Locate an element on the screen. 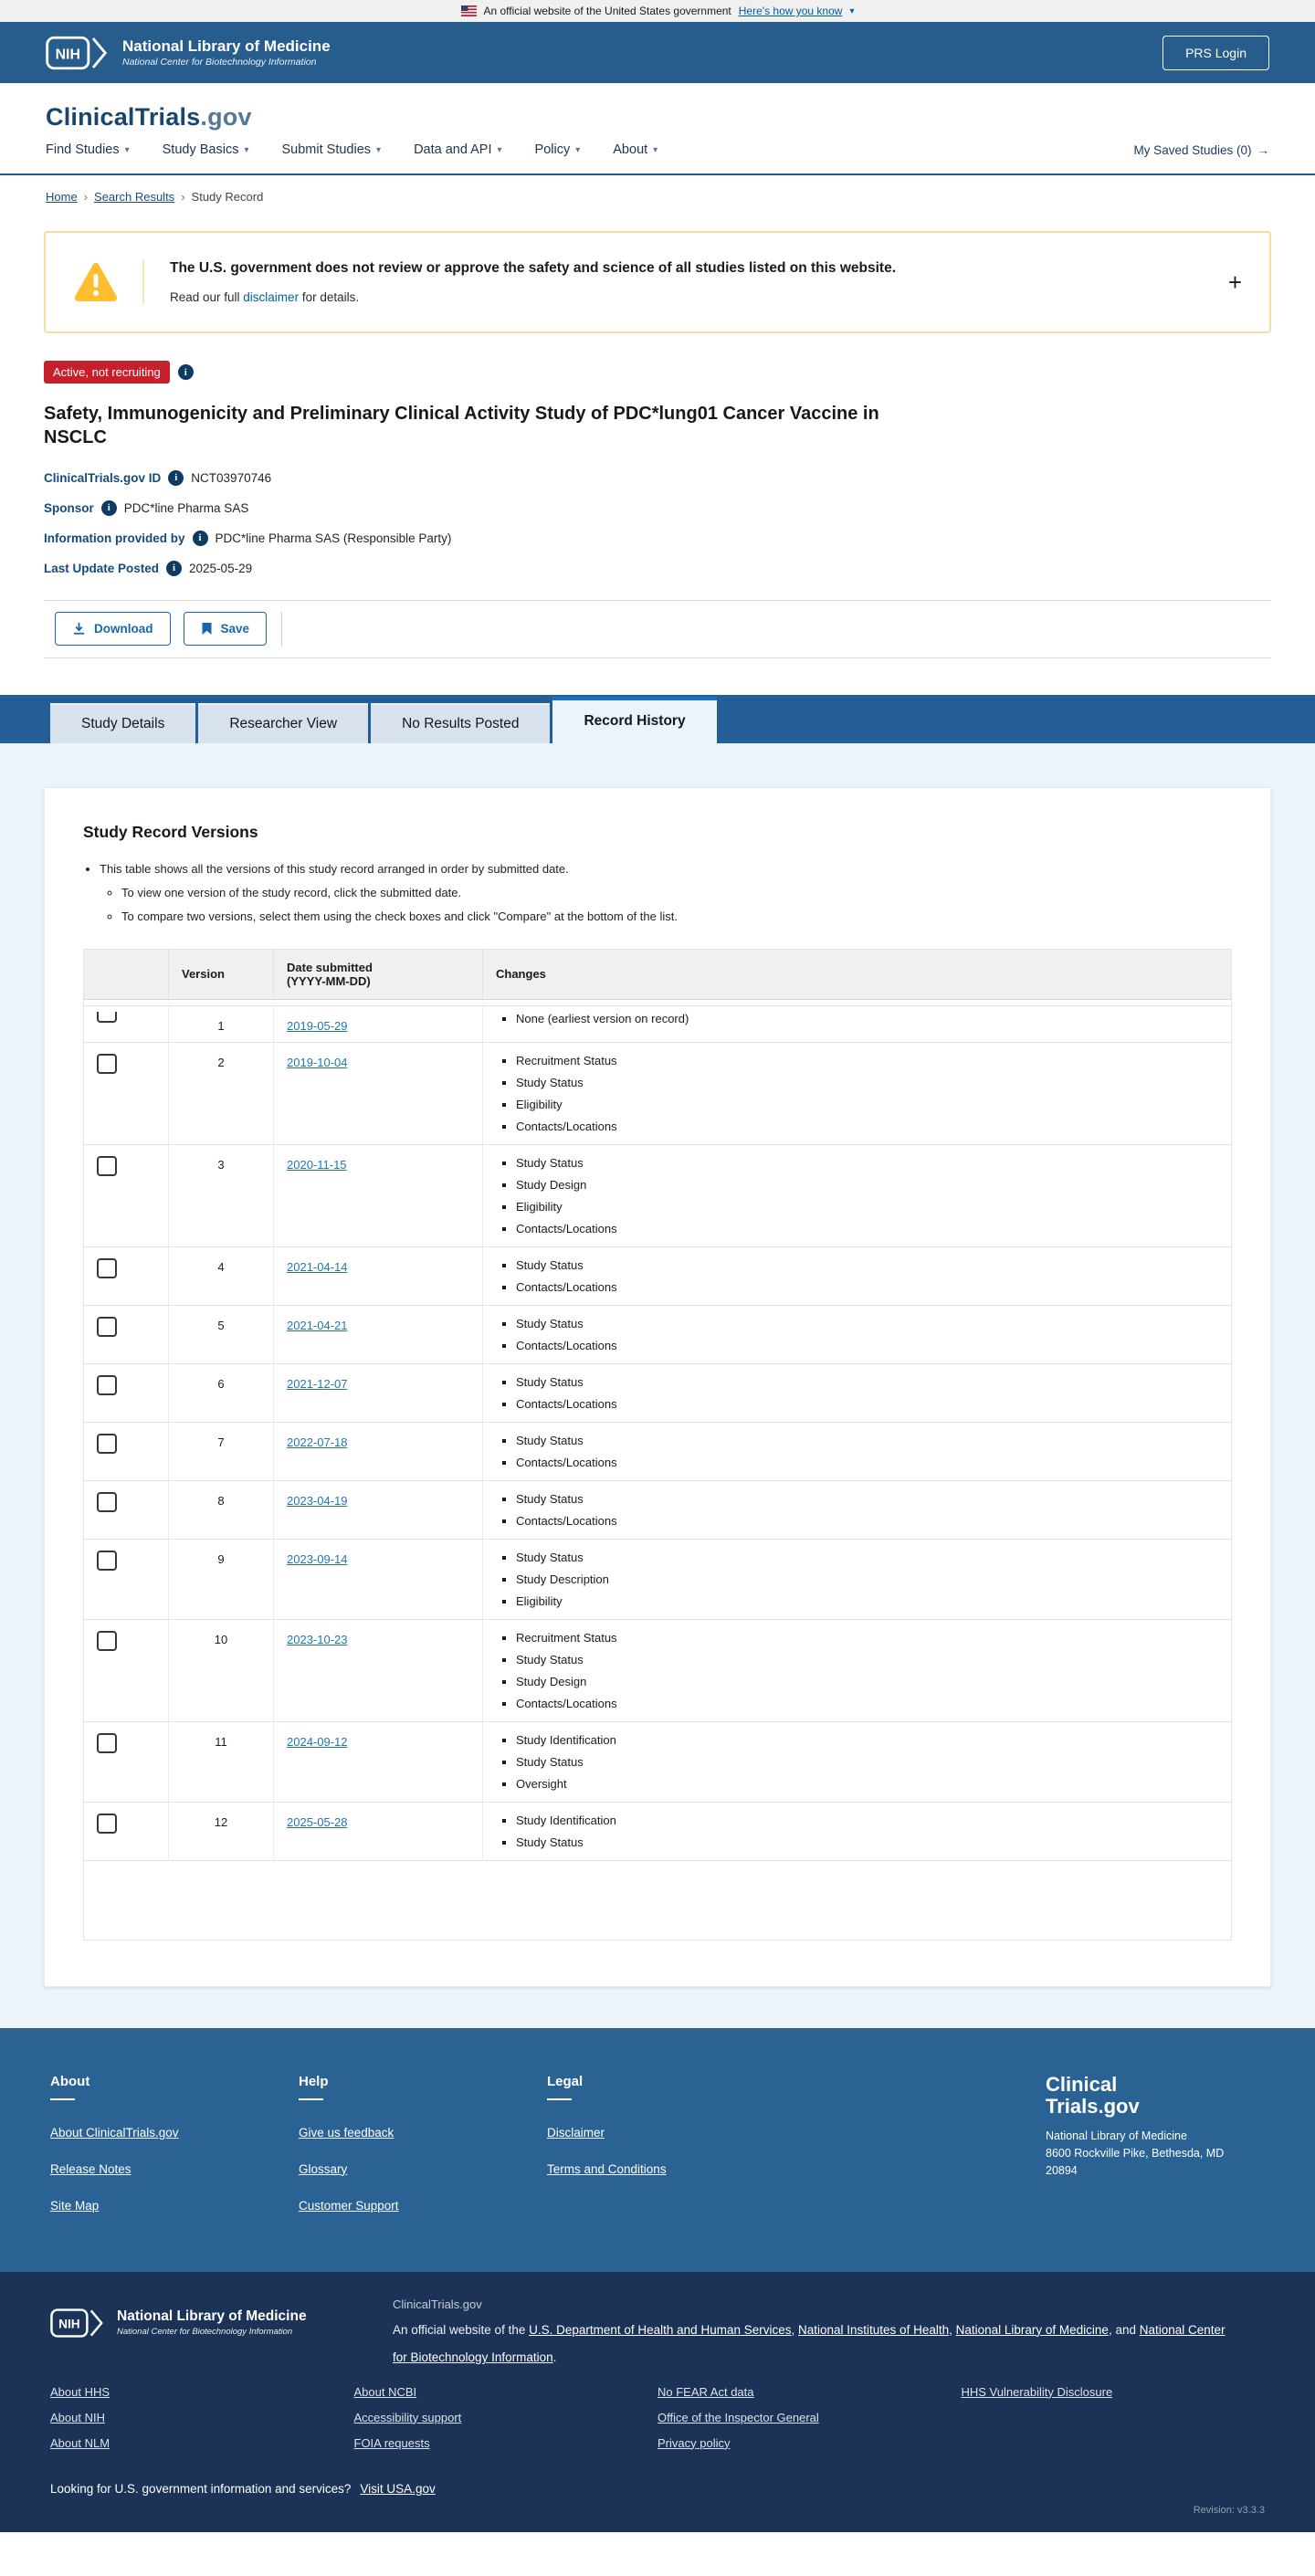  tab-researcher-view: Researcher View is located at coordinates (283, 722).